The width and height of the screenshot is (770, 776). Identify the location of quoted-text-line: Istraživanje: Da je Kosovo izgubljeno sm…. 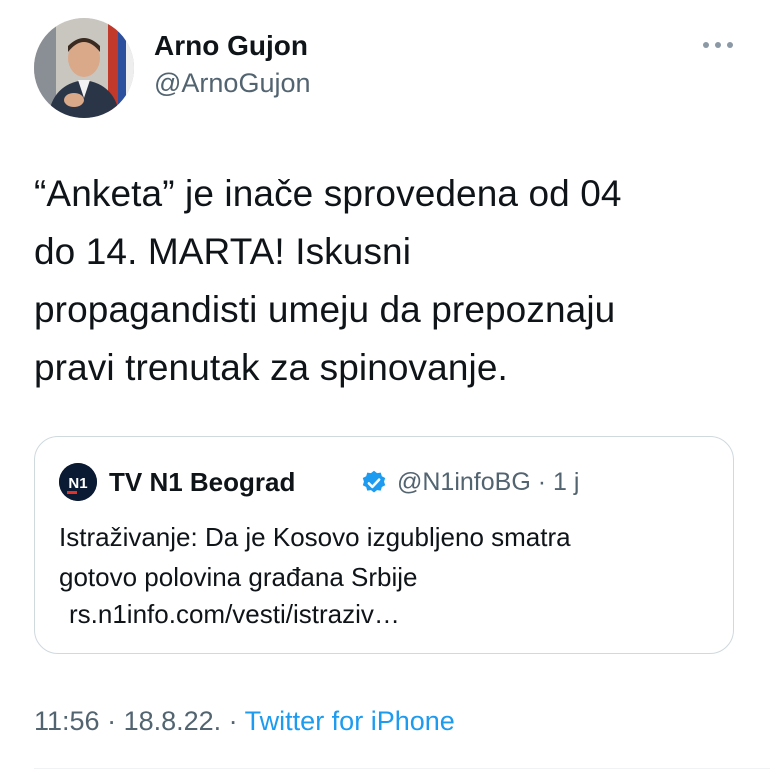
(315, 537).